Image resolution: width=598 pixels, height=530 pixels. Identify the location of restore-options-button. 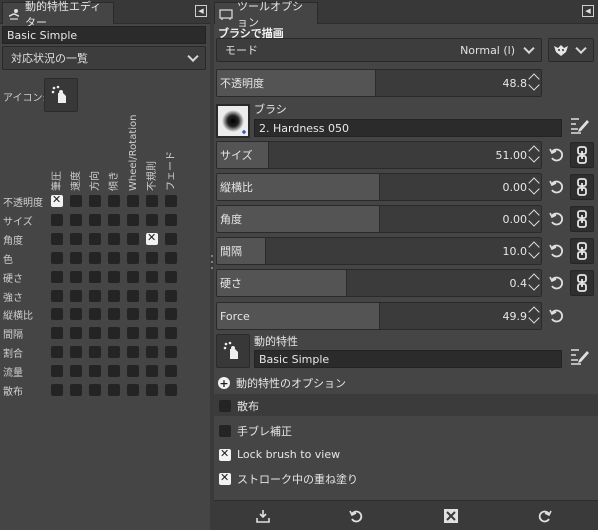
(356, 516).